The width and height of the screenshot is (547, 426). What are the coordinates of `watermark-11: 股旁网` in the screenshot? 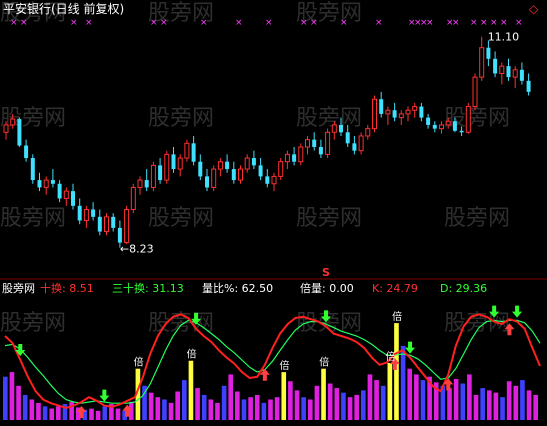 It's located at (477, 218).